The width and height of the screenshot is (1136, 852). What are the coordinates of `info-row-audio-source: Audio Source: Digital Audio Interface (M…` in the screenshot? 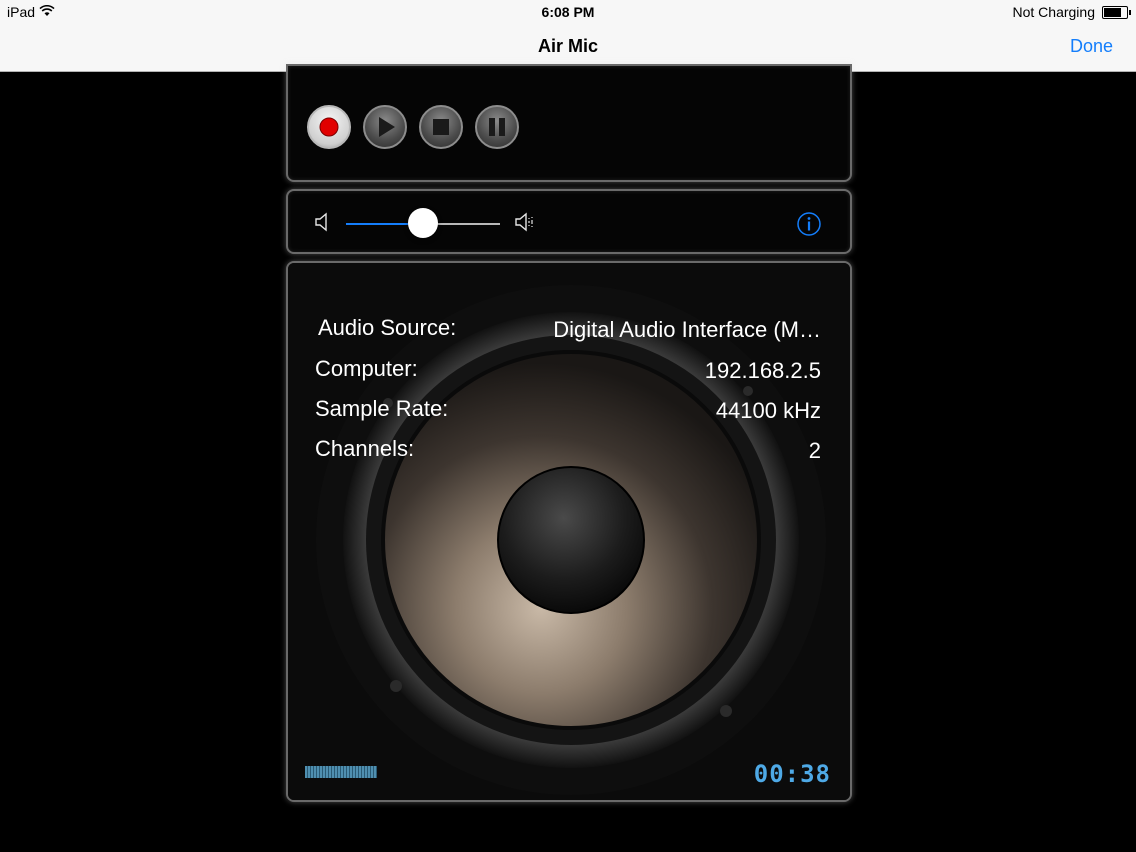 It's located at (568, 329).